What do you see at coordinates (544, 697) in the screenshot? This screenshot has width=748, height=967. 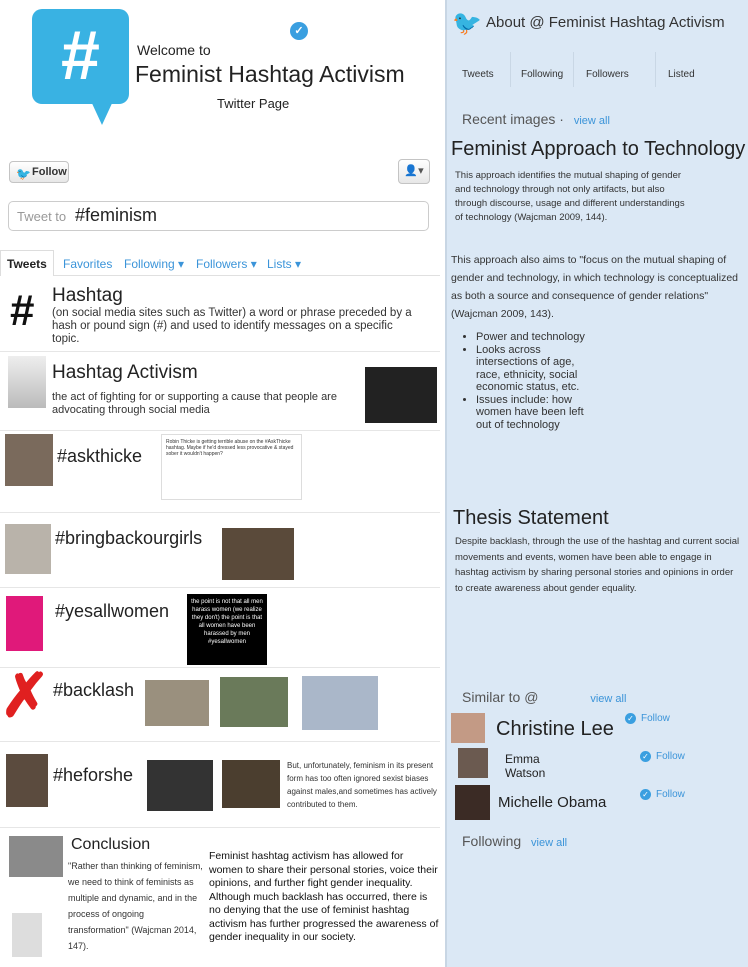 I see `similar-heading: Similar to @ view all` at bounding box center [544, 697].